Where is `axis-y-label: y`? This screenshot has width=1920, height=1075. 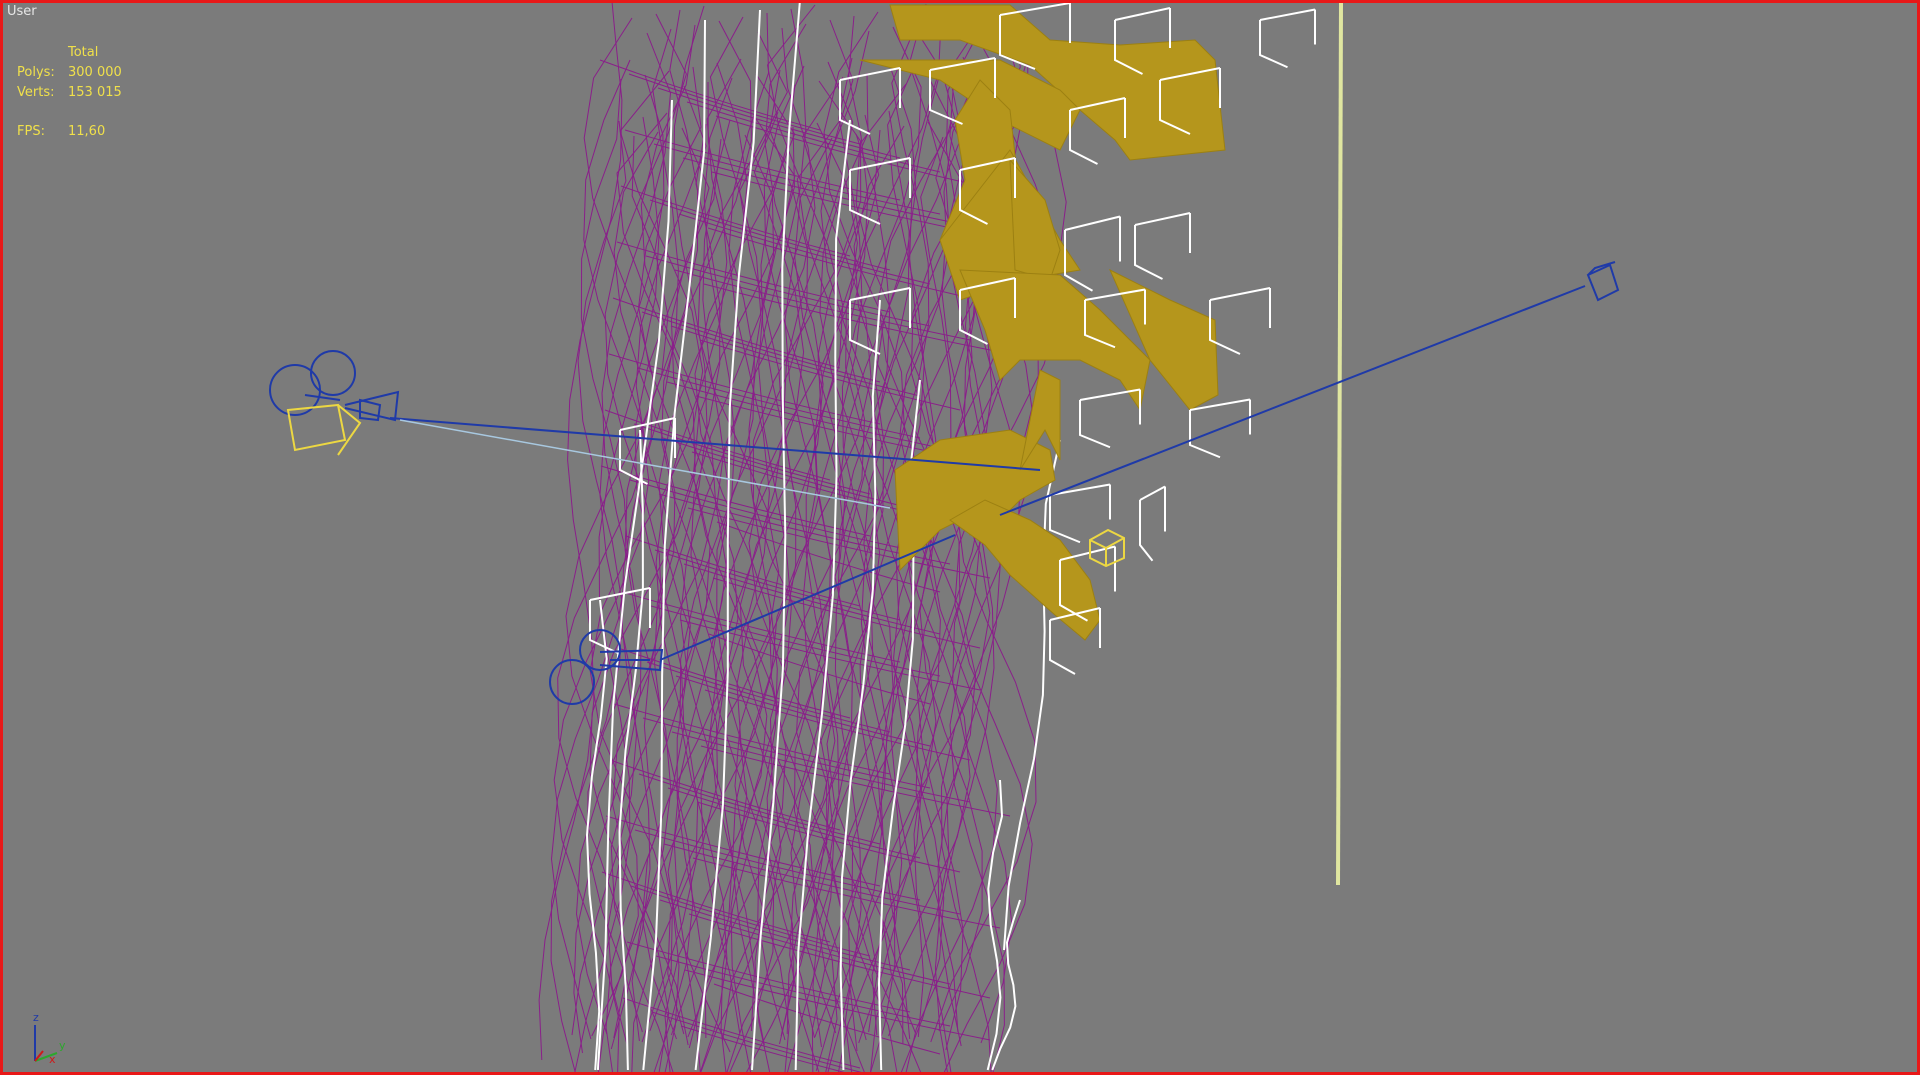 axis-y-label: y is located at coordinates (62, 1045).